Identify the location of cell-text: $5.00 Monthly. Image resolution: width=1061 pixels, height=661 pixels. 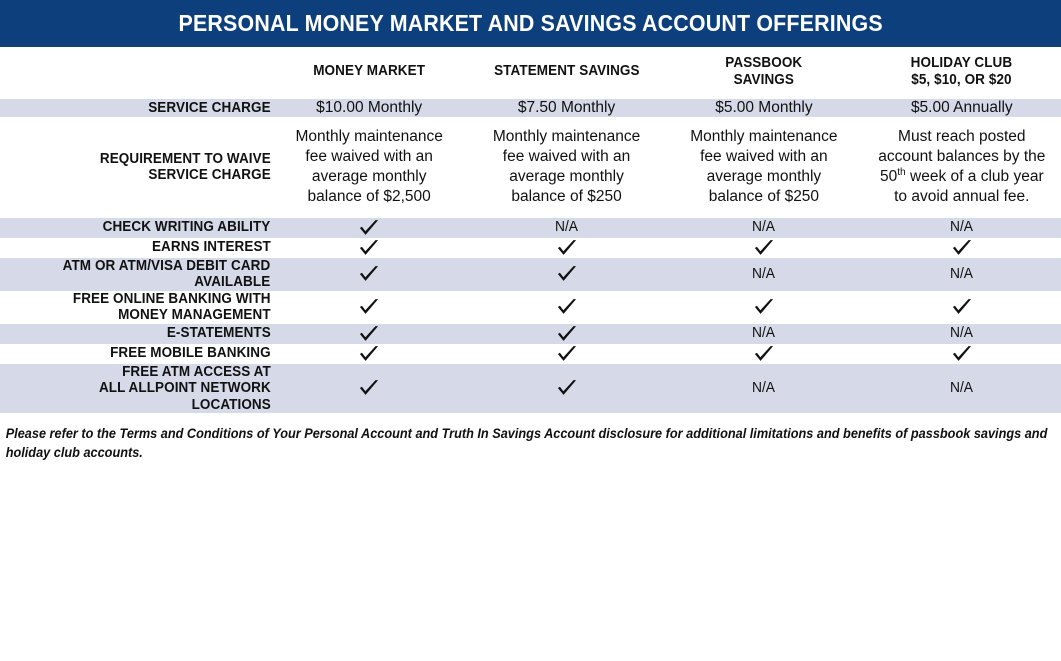
(764, 108).